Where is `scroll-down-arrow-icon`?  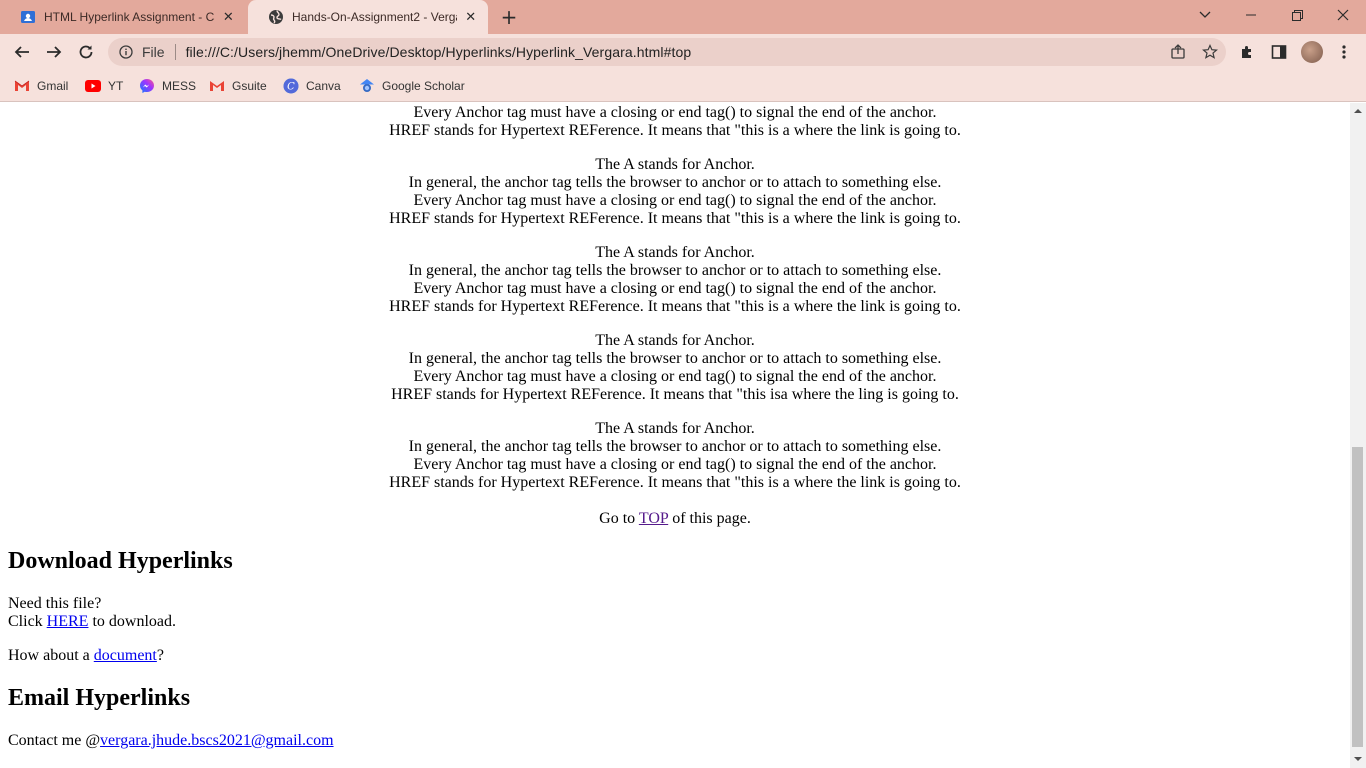
scroll-down-arrow-icon is located at coordinates (1358, 759).